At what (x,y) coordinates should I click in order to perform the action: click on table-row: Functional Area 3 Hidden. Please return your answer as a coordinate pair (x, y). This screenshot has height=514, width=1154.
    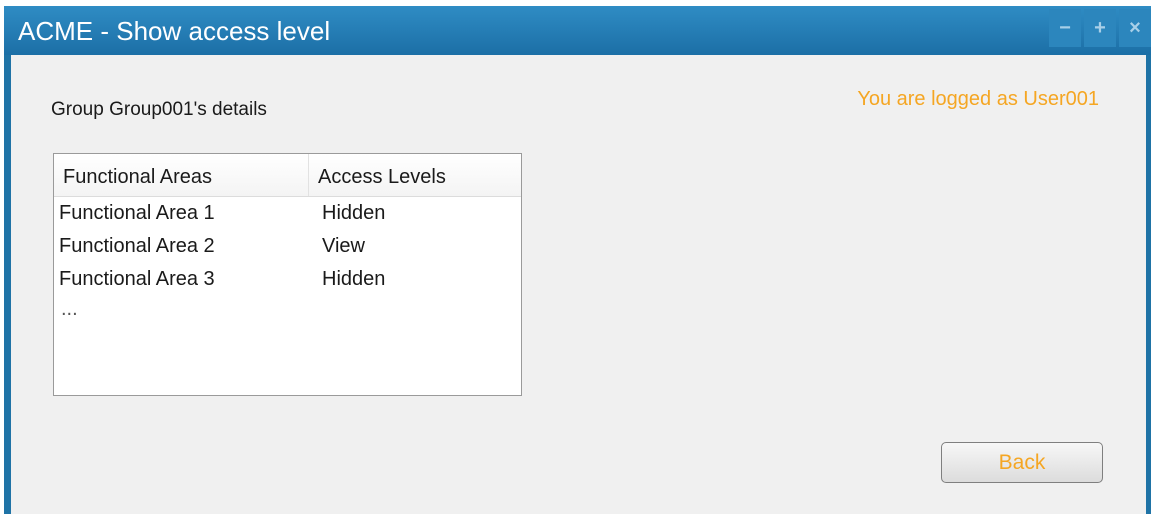
    Looking at the image, I should click on (287, 279).